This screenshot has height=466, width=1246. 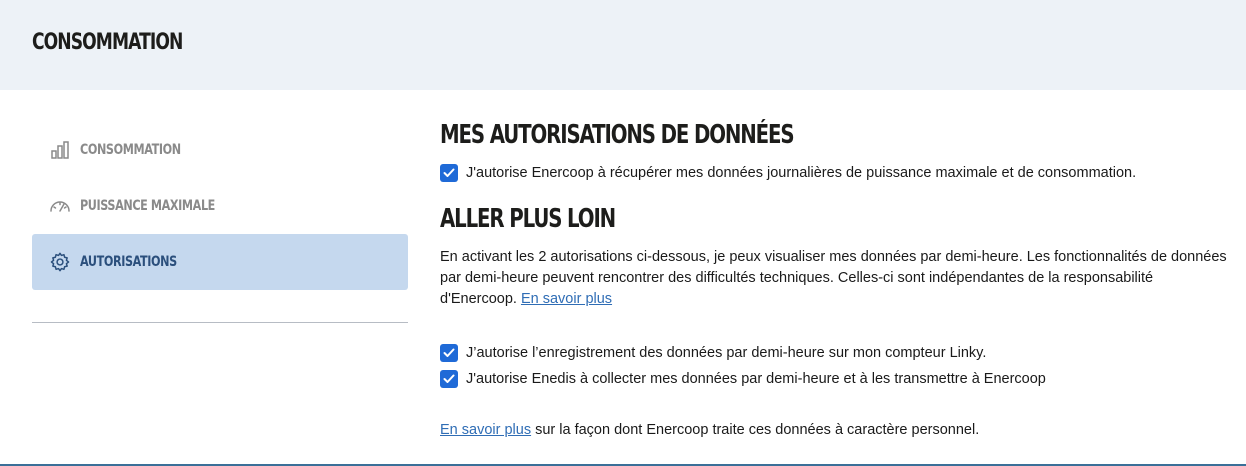 I want to click on gauge-icon, so click(x=60, y=206).